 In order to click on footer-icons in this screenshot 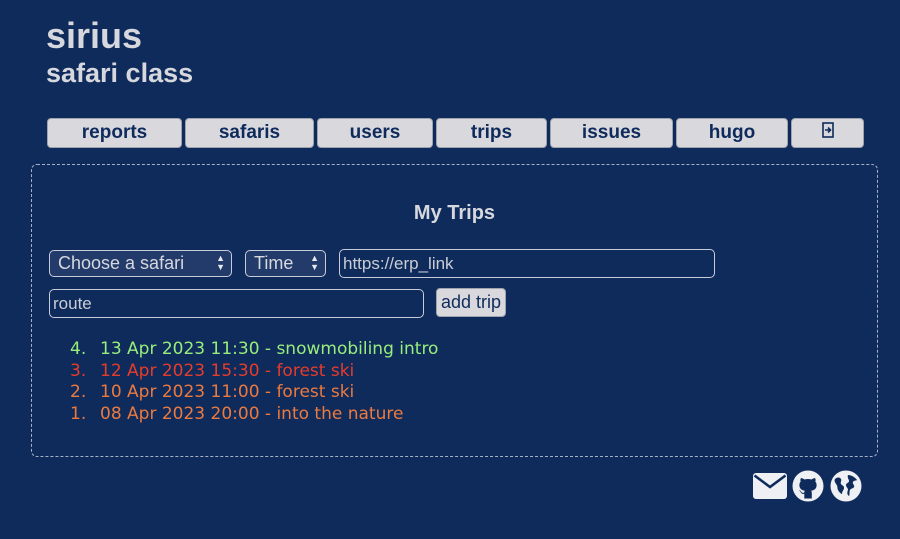, I will do `click(808, 486)`.